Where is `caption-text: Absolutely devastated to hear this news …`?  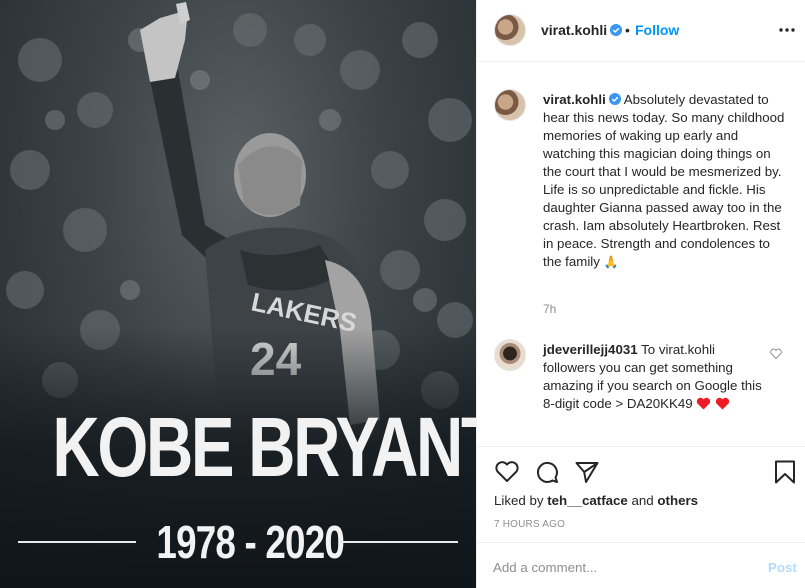 caption-text: Absolutely devastated to hear this news … is located at coordinates (664, 180).